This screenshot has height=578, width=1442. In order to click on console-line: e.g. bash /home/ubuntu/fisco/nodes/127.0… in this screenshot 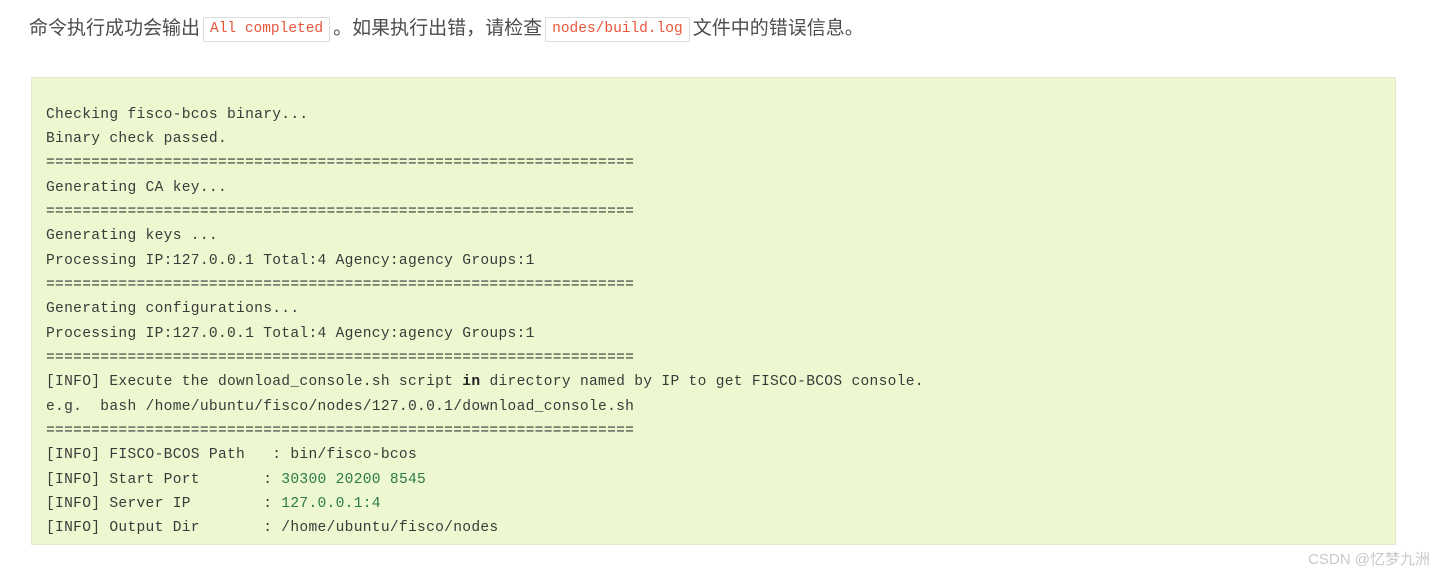, I will do `click(340, 406)`.